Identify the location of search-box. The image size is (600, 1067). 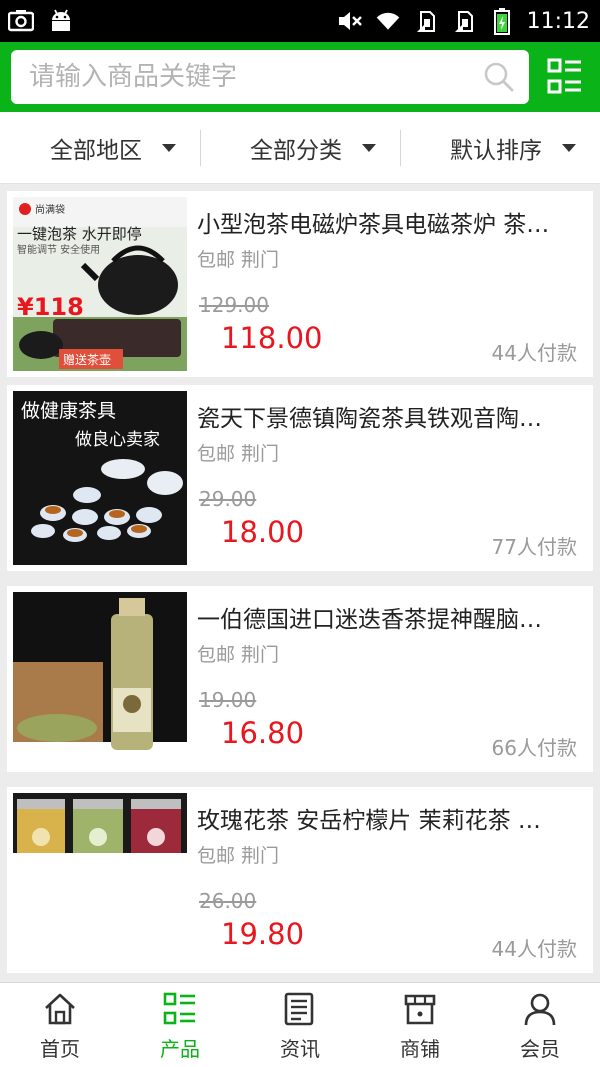
(270, 77).